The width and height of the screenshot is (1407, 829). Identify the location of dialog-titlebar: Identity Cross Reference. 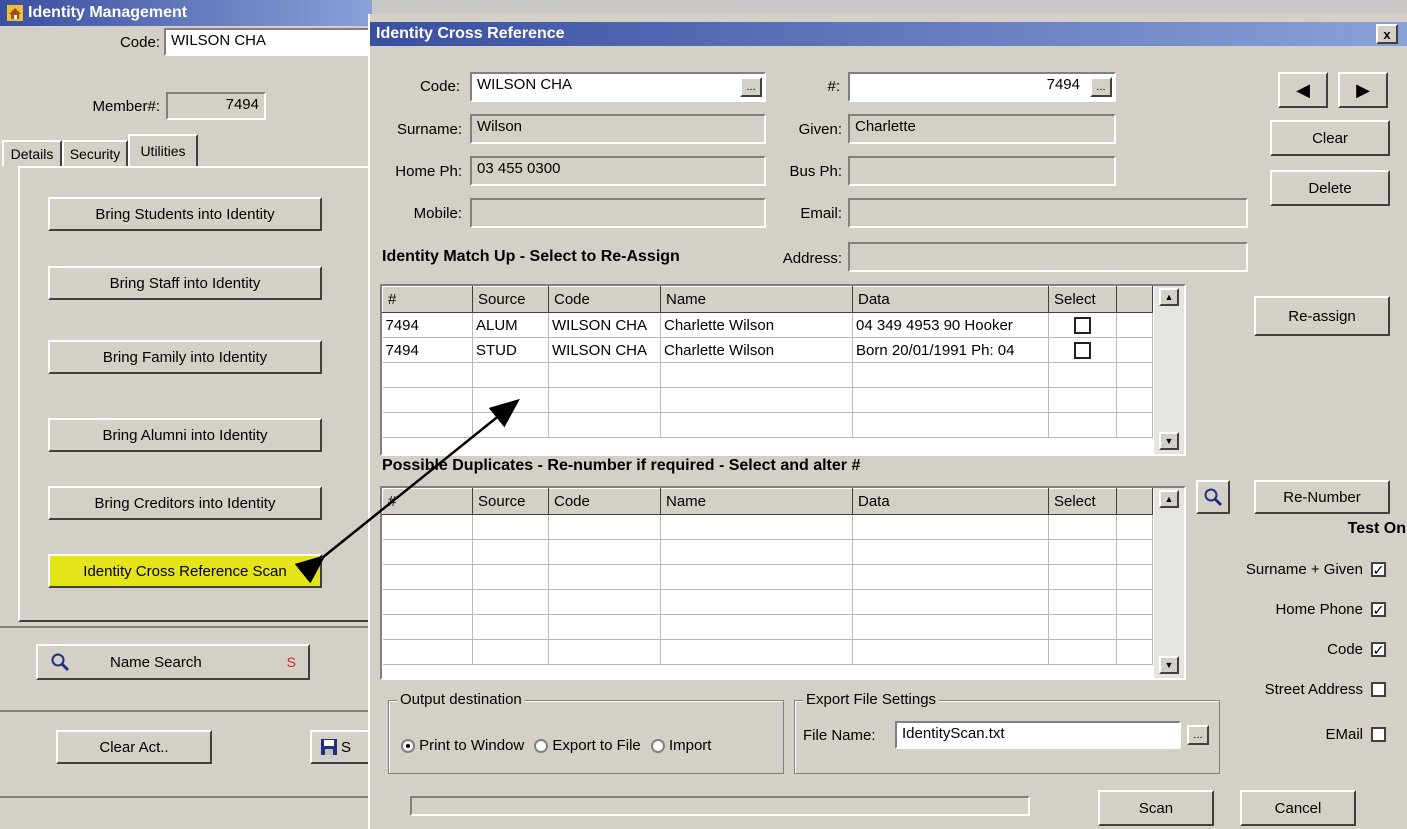
(888, 34).